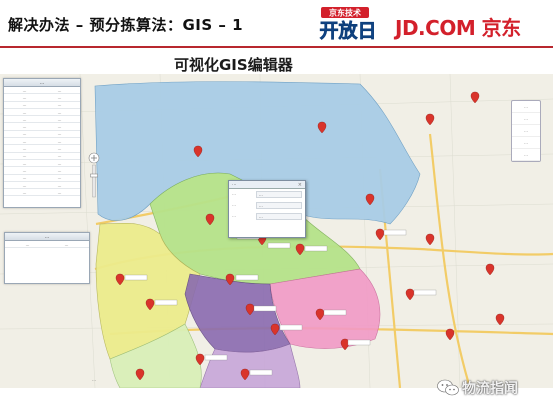 The width and height of the screenshot is (553, 415). Describe the element at coordinates (345, 13) in the screenshot. I see `open-logo-top: 京东技术` at that location.